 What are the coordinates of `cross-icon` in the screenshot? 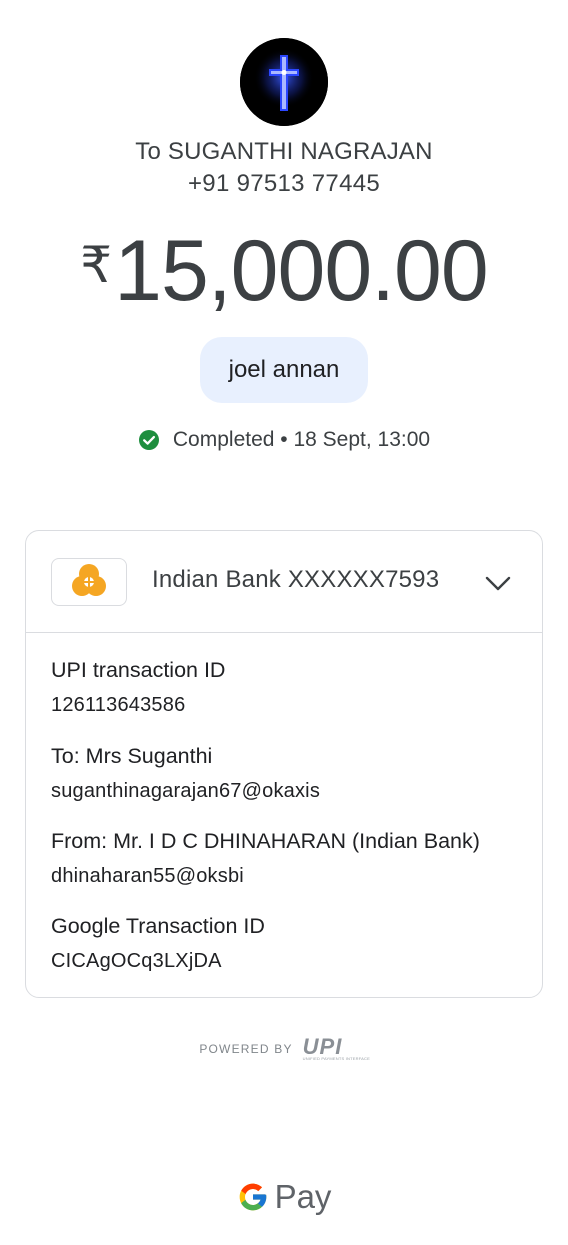 It's located at (284, 82).